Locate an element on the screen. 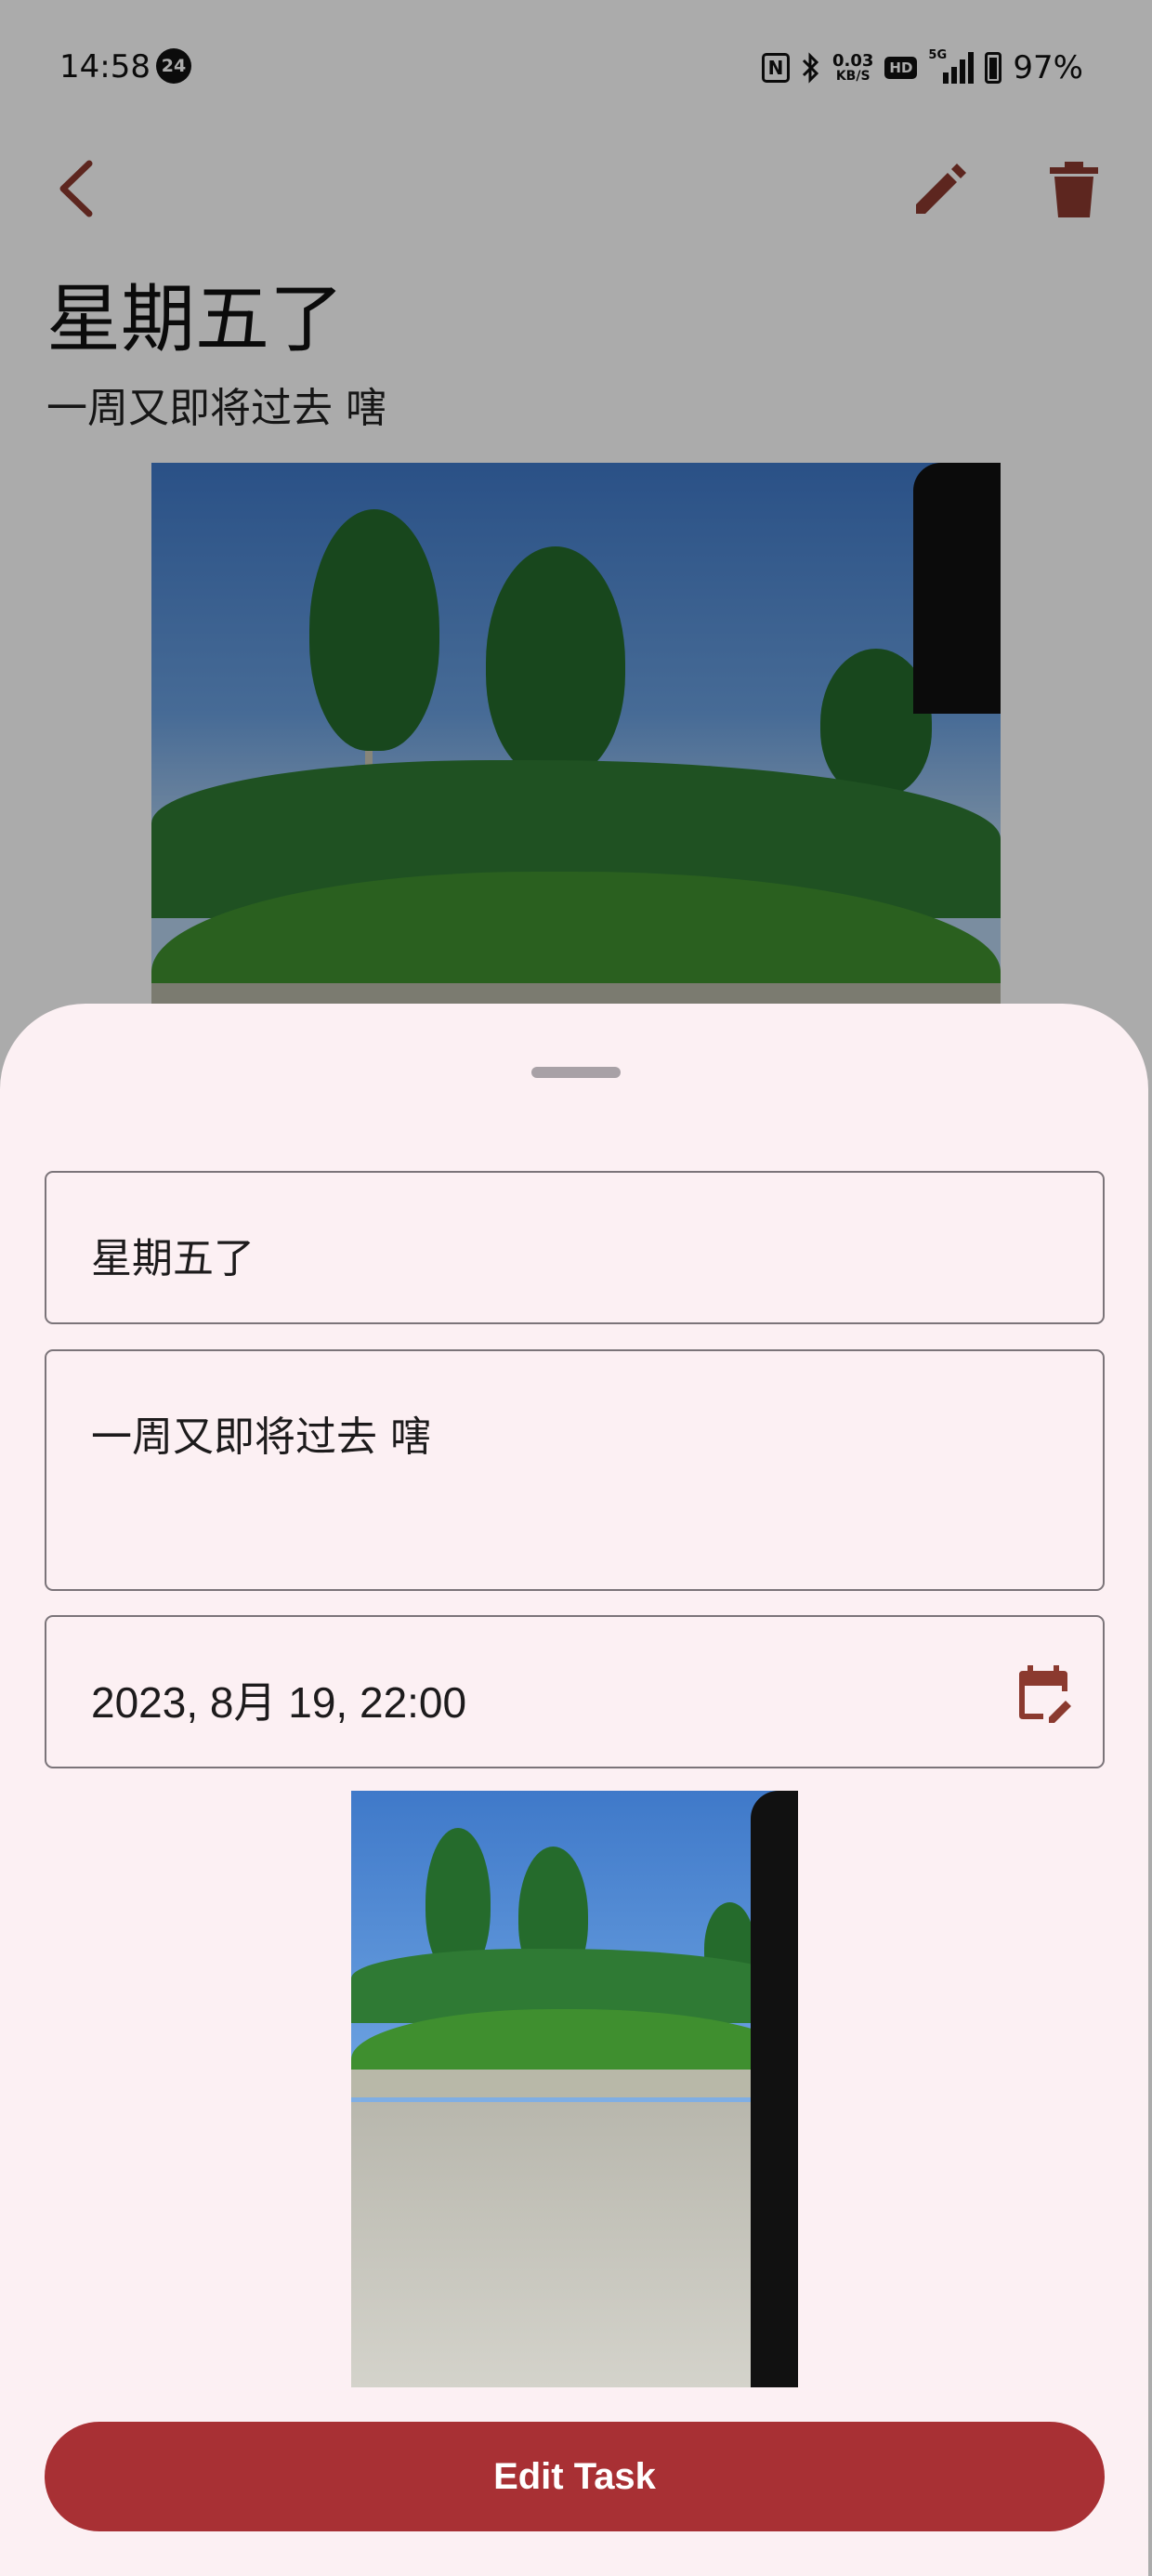 This screenshot has height=2576, width=1152. title-field: 星期五了 is located at coordinates (575, 1247).